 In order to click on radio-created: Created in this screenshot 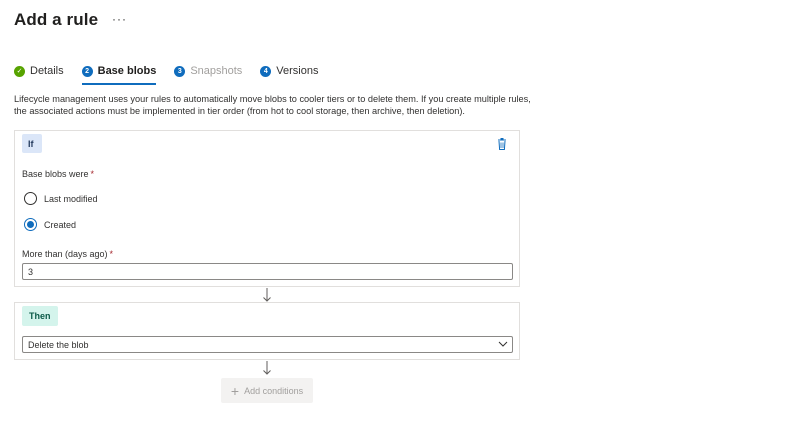, I will do `click(50, 224)`.